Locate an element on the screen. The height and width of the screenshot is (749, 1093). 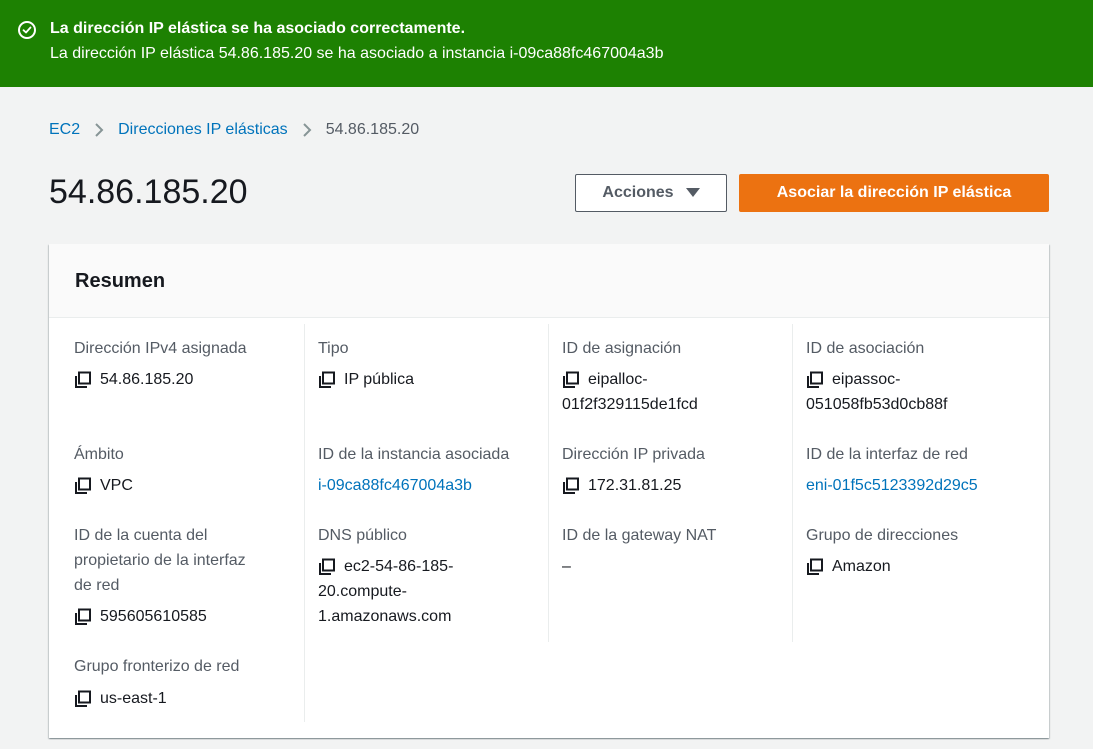
public-dns-text-line: 1.amazonaws.com is located at coordinates (385, 616).